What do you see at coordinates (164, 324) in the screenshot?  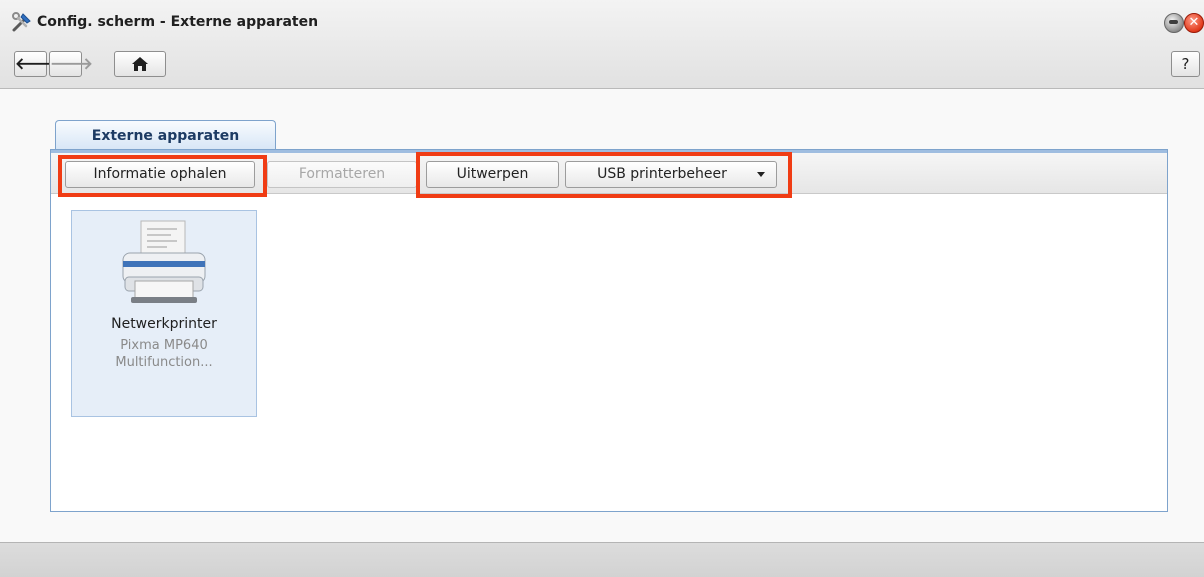 I see `device-name: Netwerkprinter` at bounding box center [164, 324].